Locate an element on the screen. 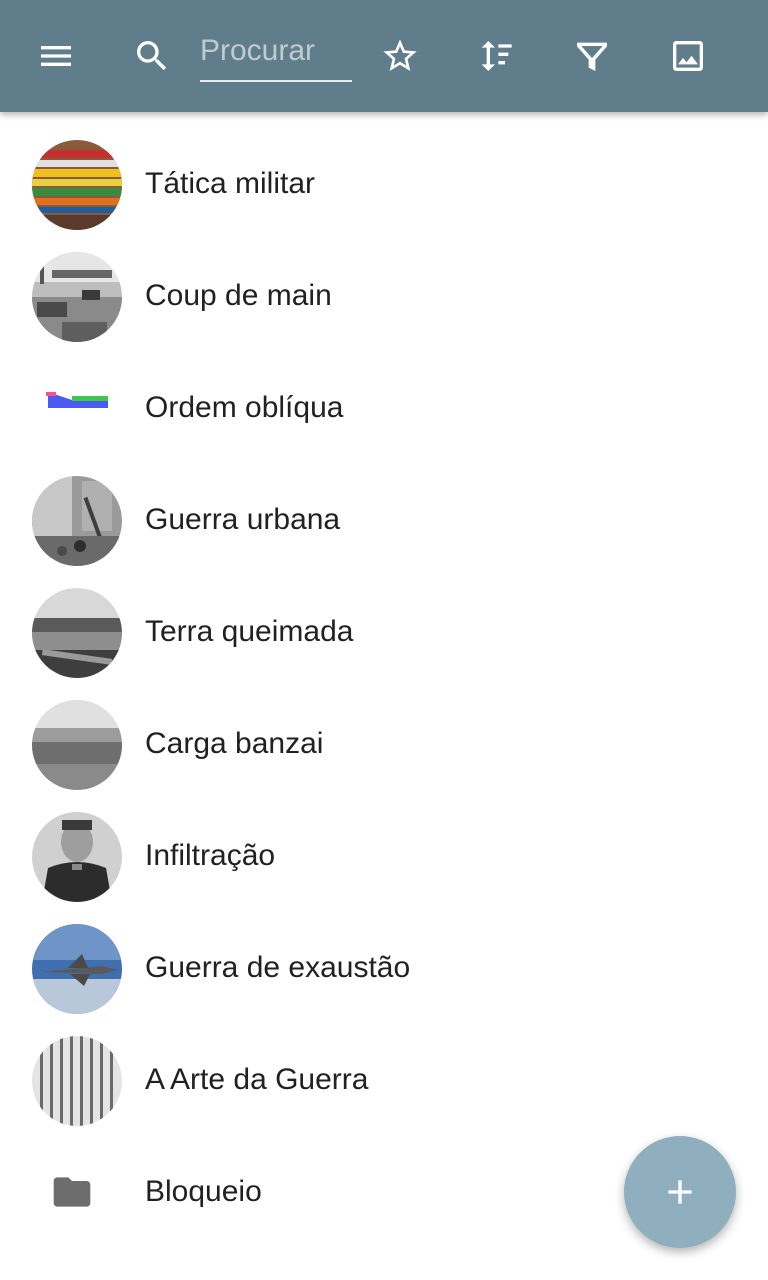  sort-button is located at coordinates (495, 56).